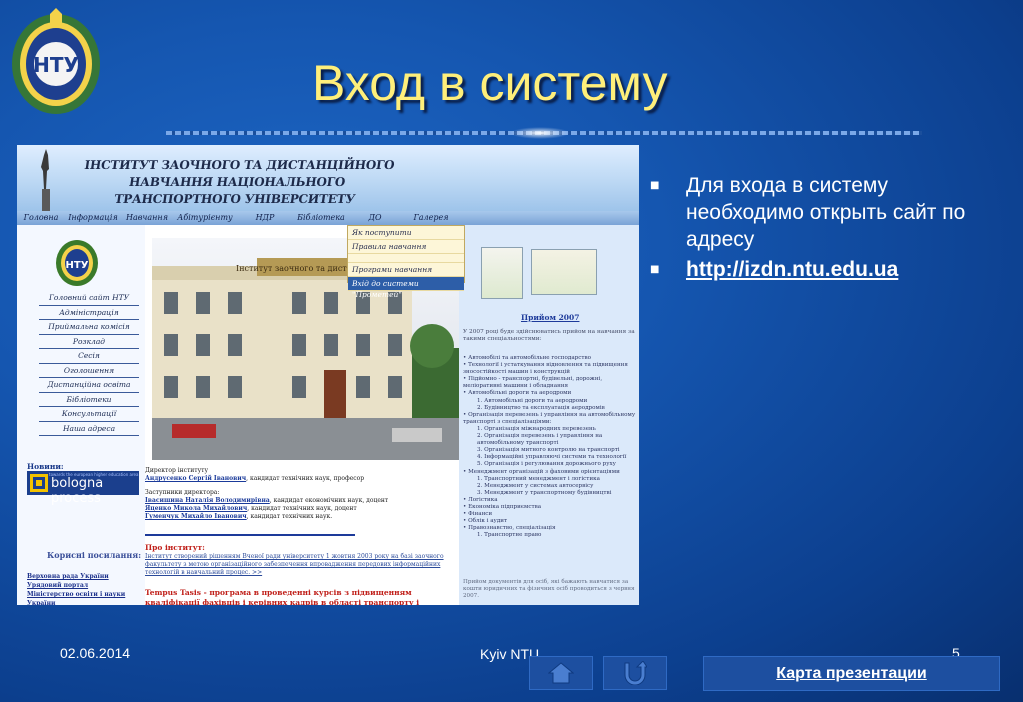  I want to click on dropdown-item: Як поступити, so click(406, 233).